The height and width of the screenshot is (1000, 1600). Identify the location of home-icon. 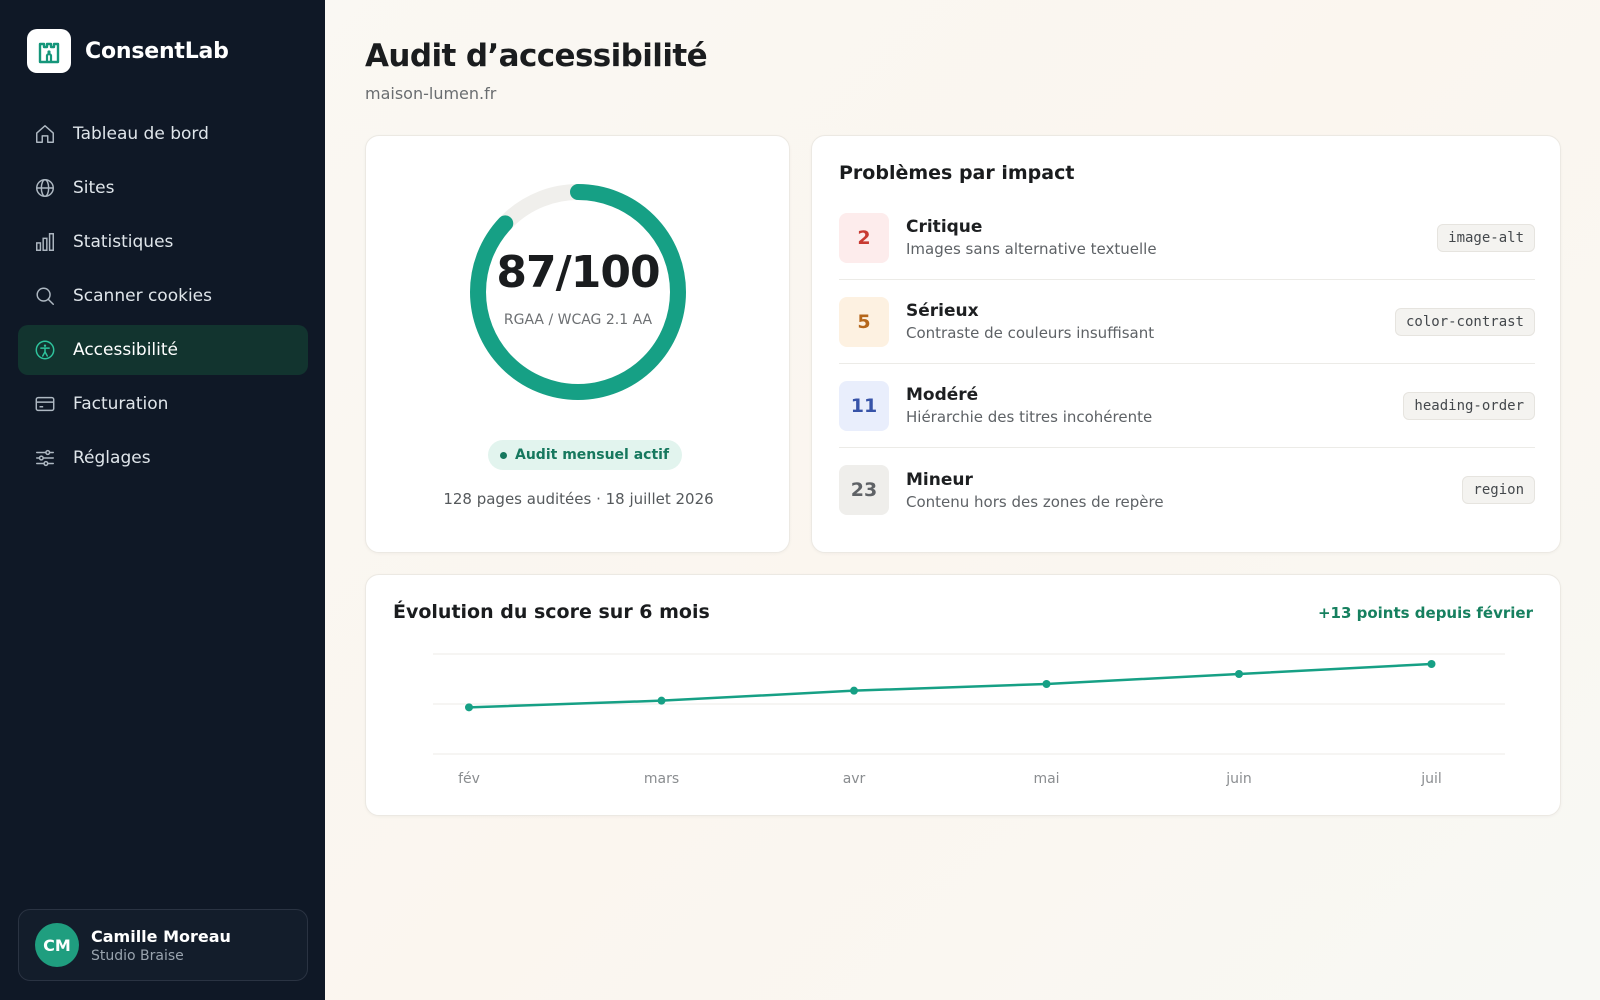
(45, 134).